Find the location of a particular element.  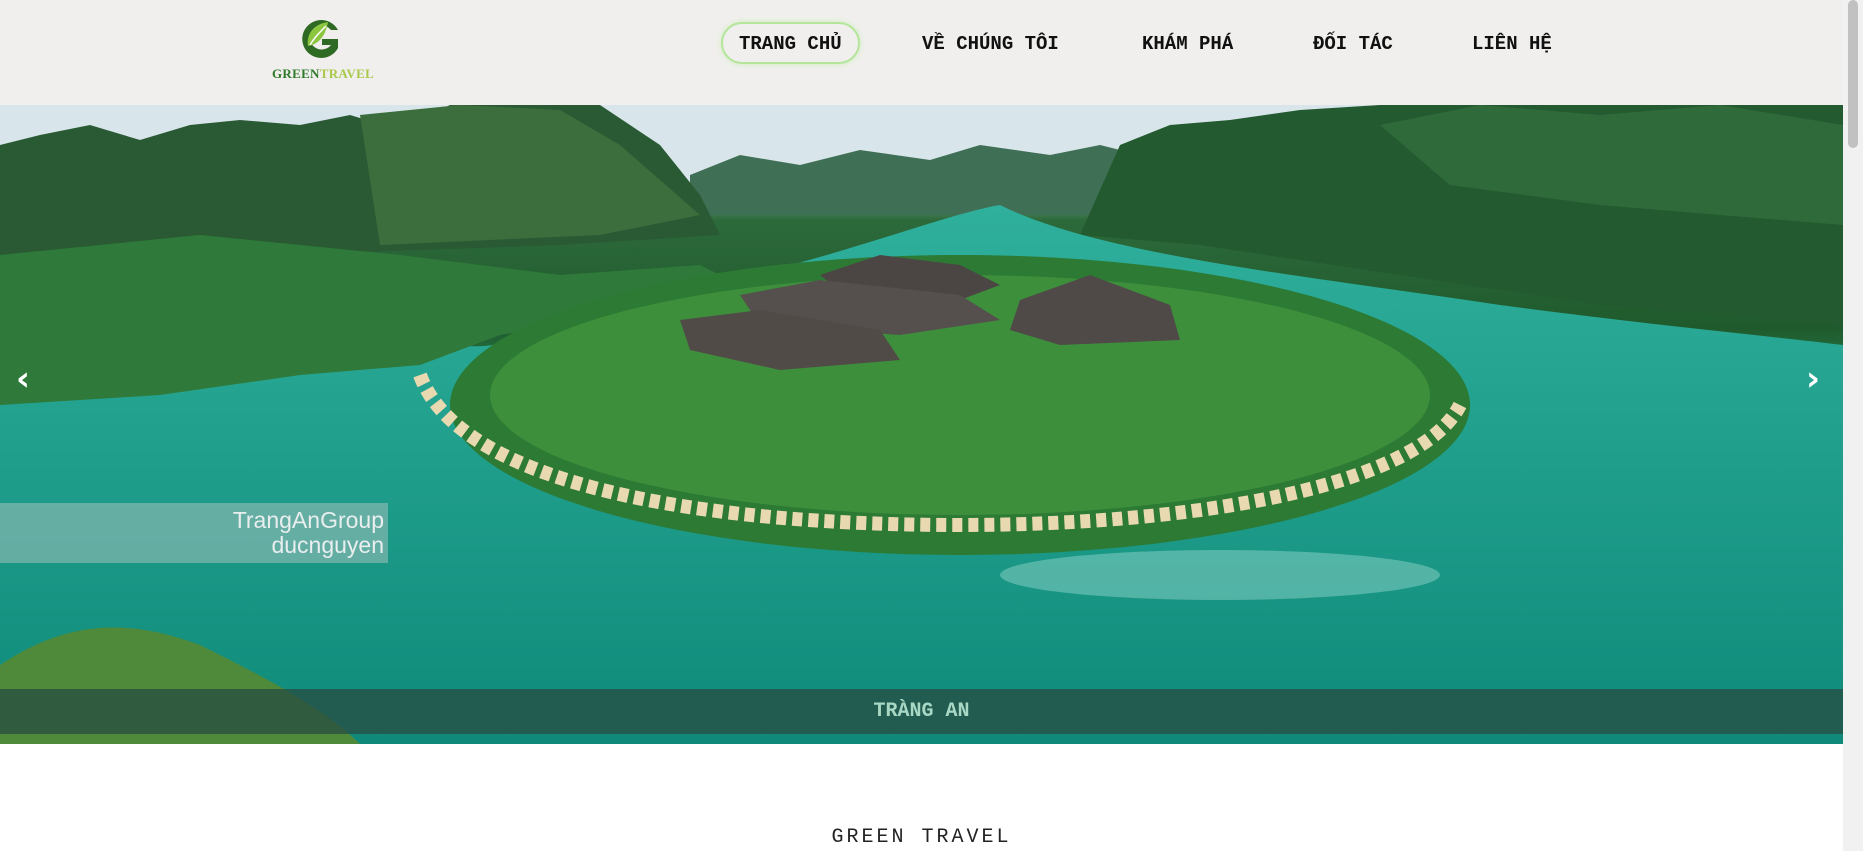

scrollbar-thumb is located at coordinates (1853, 74).